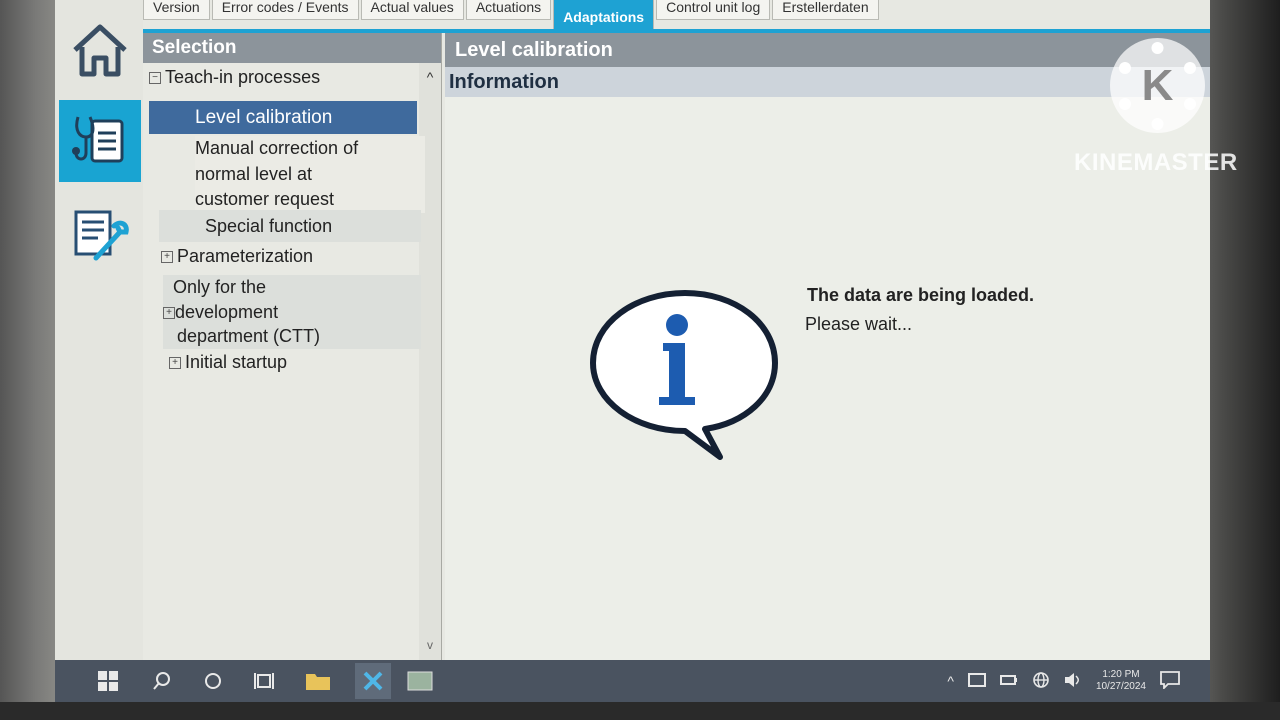  What do you see at coordinates (1156, 162) in the screenshot?
I see `kinemaster-watermark-text: KINEMASTER` at bounding box center [1156, 162].